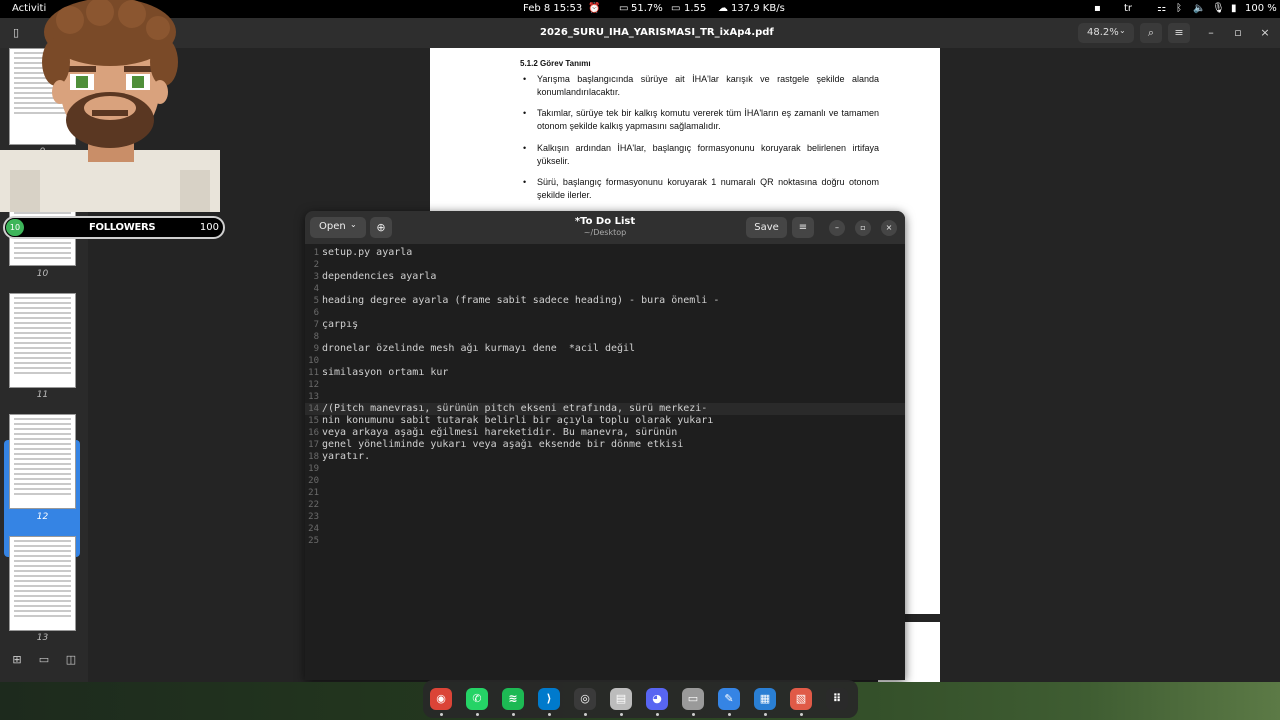  Describe the element at coordinates (766, 227) in the screenshot. I see `save-button: Save` at that location.